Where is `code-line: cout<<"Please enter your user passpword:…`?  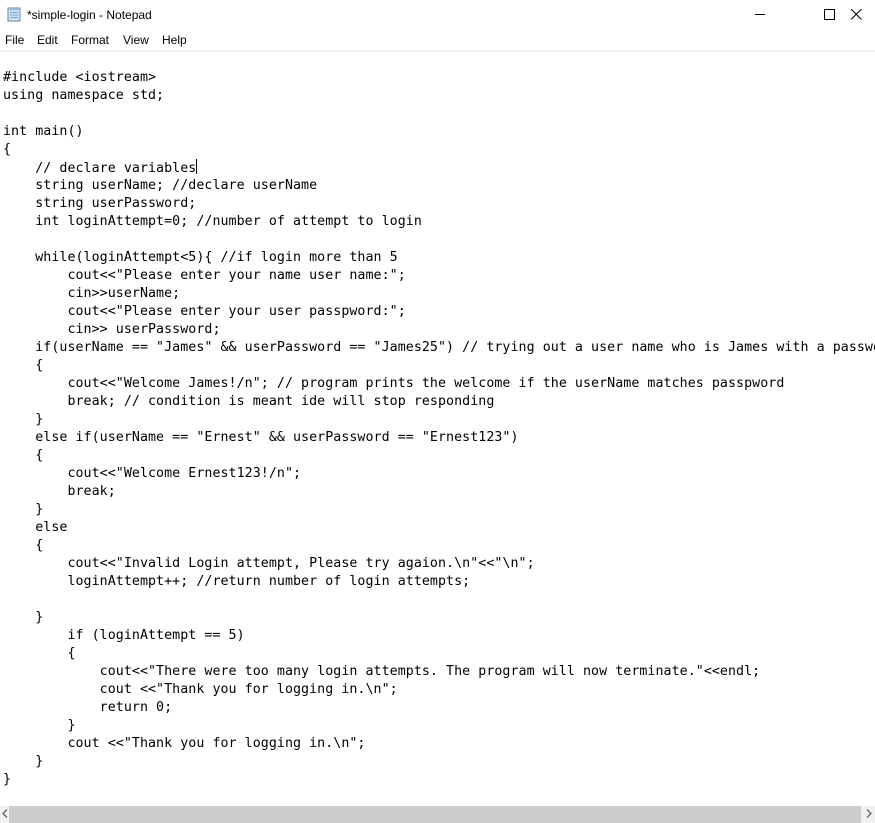 code-line: cout<<"Please enter your user passpword:… is located at coordinates (439, 312).